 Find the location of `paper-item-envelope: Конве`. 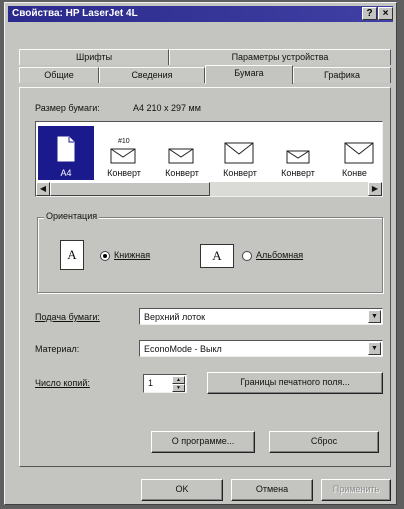

paper-item-envelope: Конве is located at coordinates (355, 153).